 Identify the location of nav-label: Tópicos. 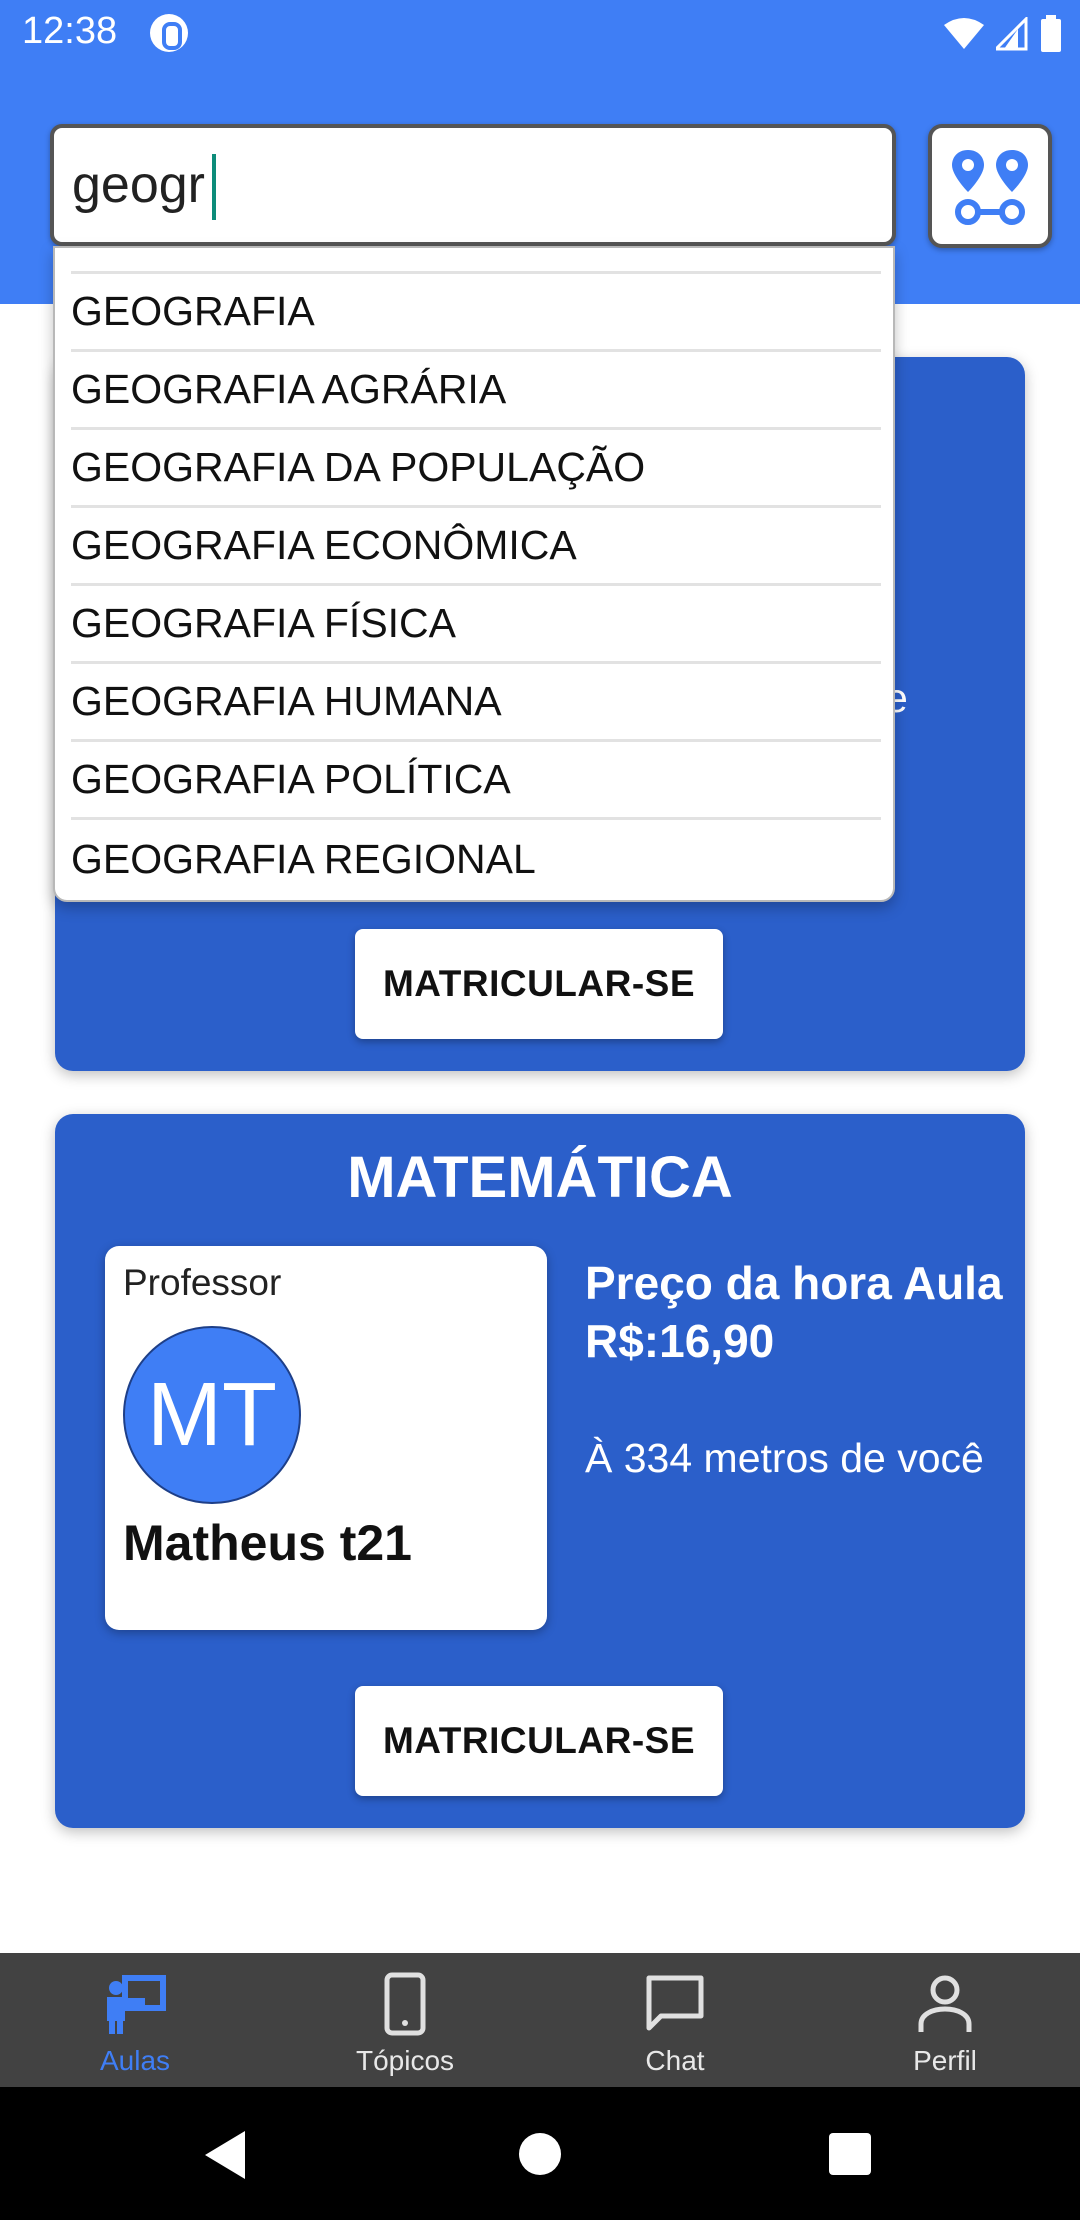
(405, 2060).